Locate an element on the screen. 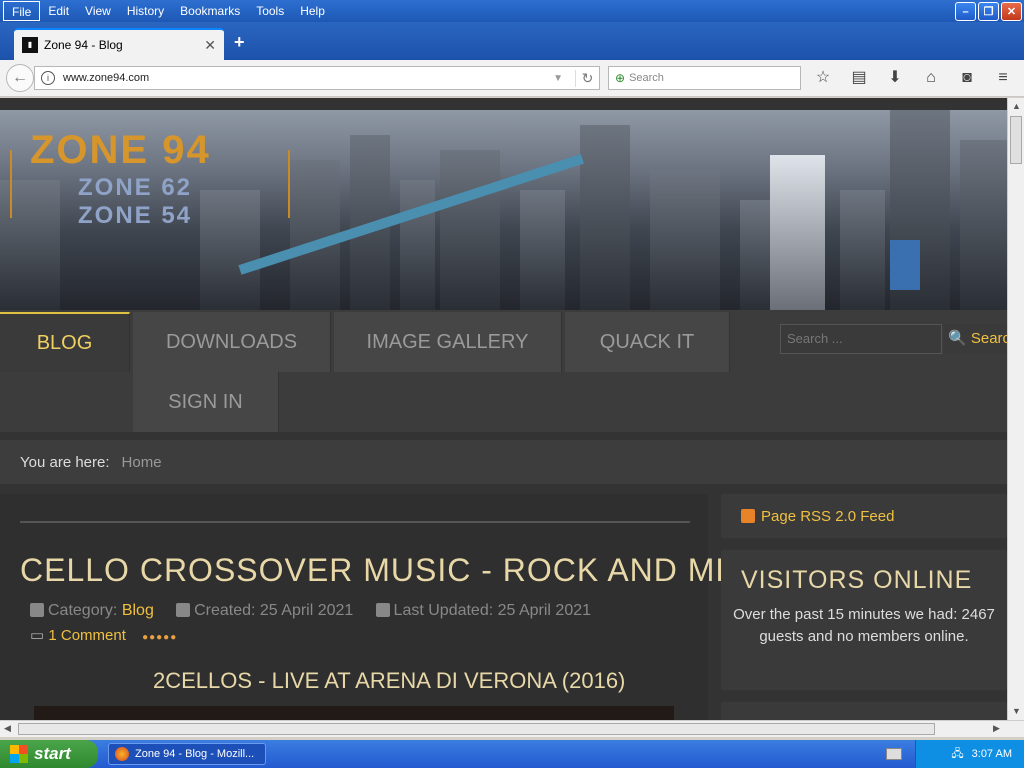 Image resolution: width=1024 pixels, height=768 pixels. search-icon: 🔍 is located at coordinates (957, 338).